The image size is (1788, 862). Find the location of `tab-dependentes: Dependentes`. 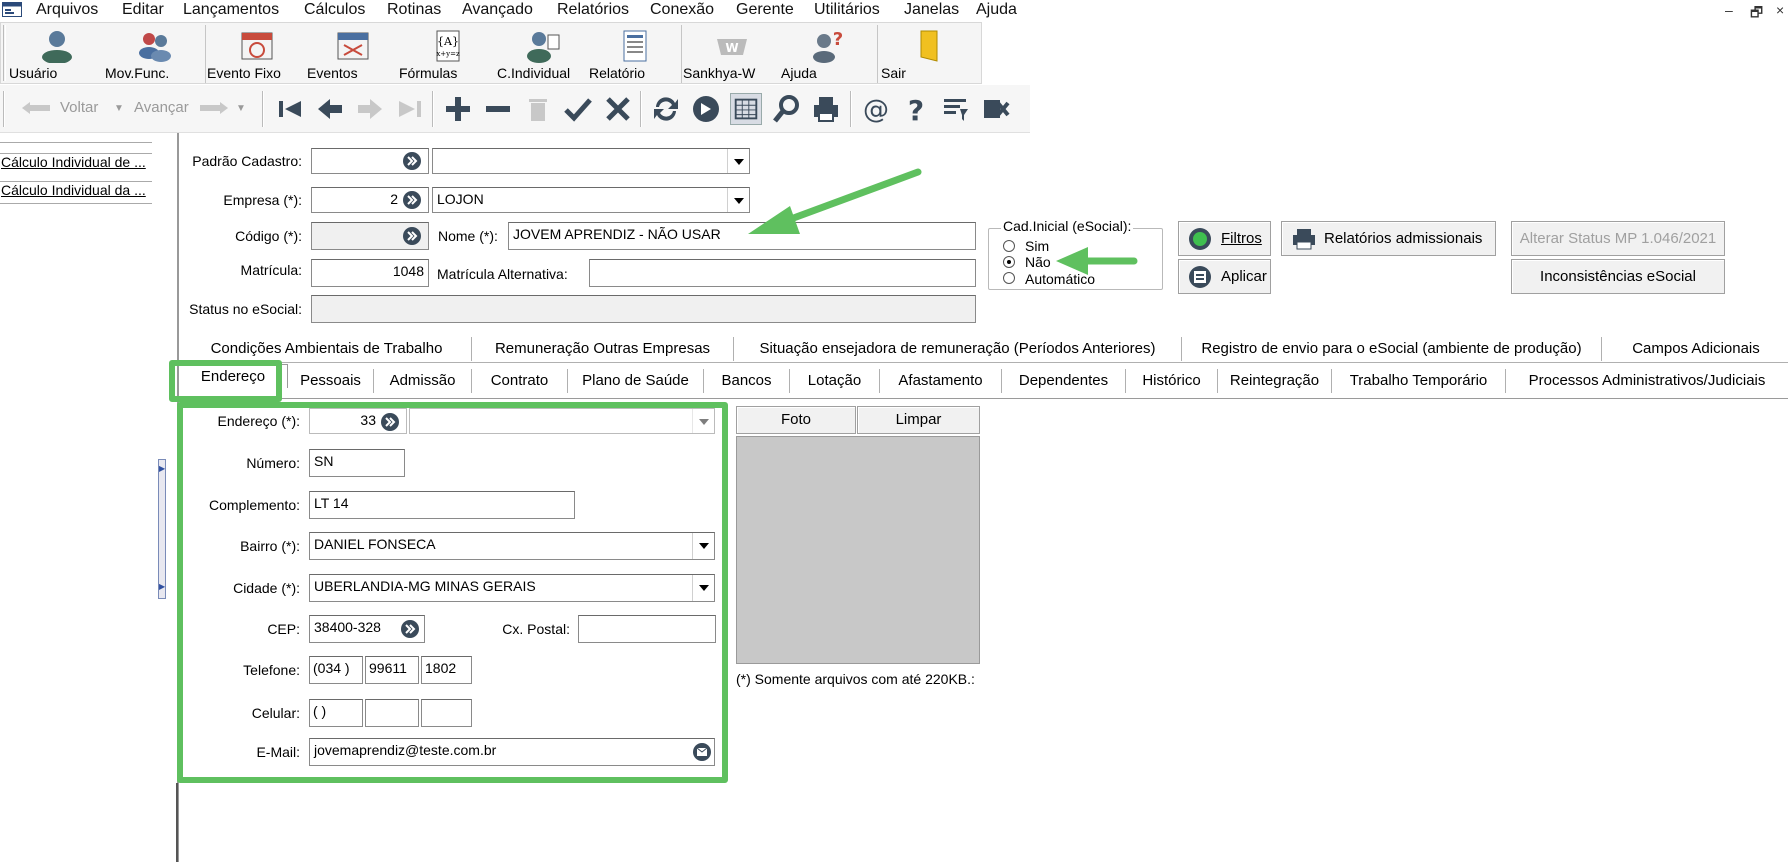

tab-dependentes: Dependentes is located at coordinates (1064, 381).